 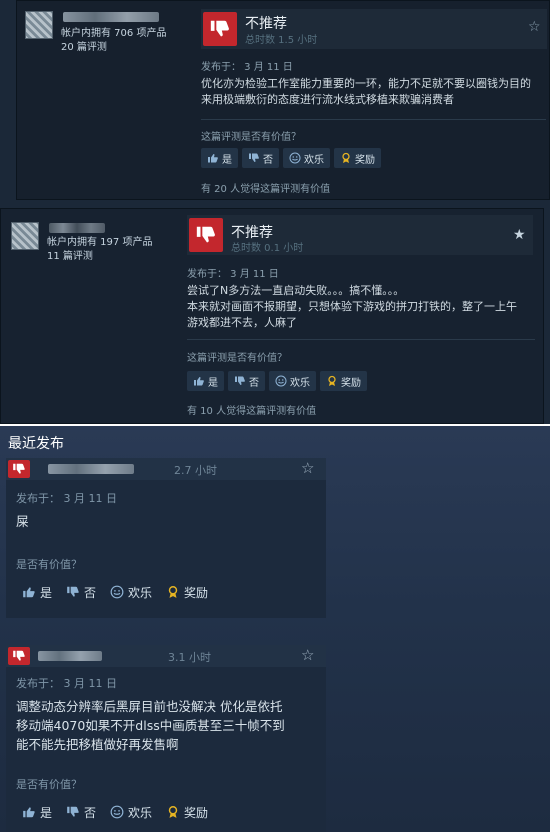 I want to click on reviews-count: 11 篇评测, so click(x=70, y=257).